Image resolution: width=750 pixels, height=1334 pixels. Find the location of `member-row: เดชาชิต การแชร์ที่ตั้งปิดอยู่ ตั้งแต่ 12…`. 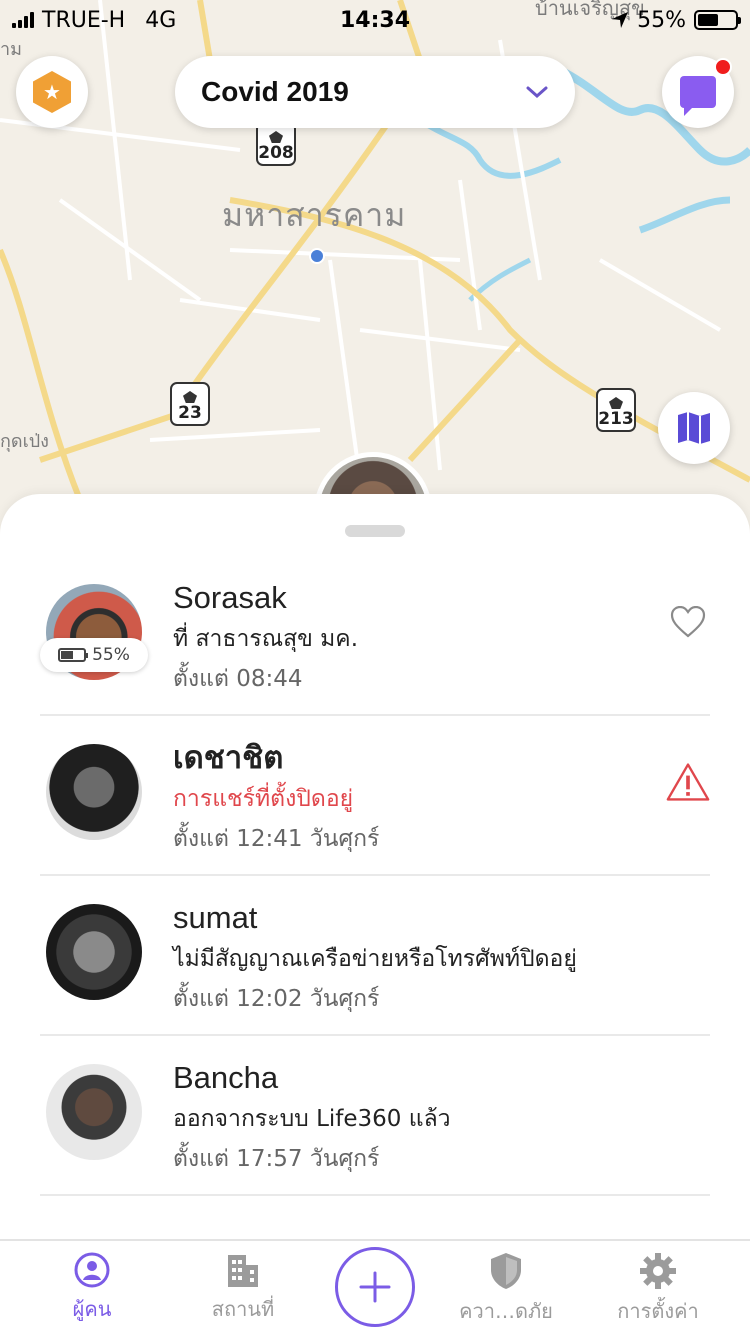

member-row: เดชาชิต การแชร์ที่ตั้งปิดอยู่ ตั้งแต่ 12… is located at coordinates (375, 796).